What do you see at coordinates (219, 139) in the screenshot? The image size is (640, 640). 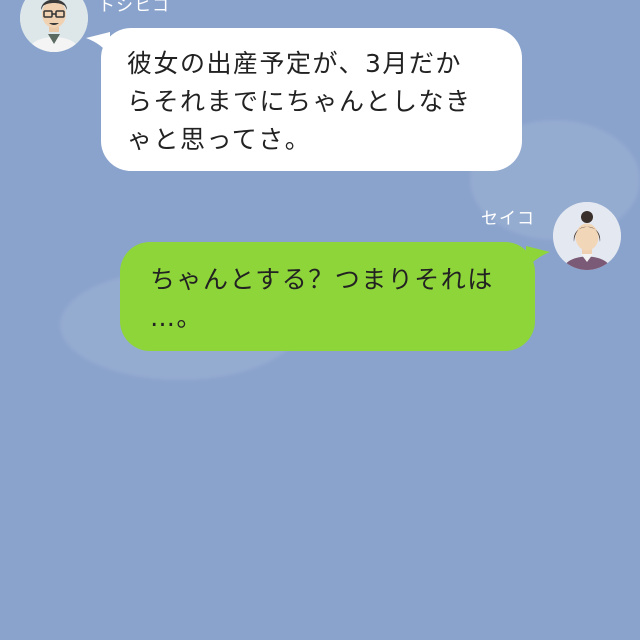 I see `message-line: ゃと思ってさ。` at bounding box center [219, 139].